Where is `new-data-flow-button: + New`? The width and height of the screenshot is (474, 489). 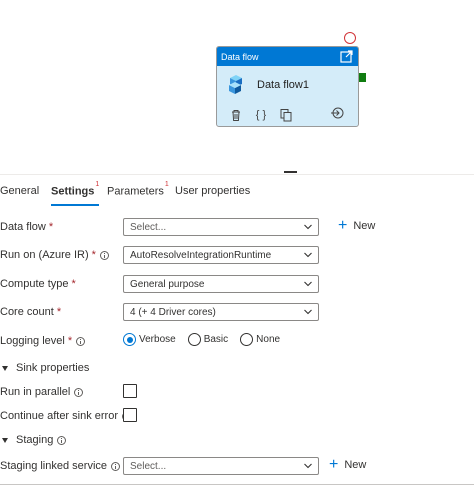 new-data-flow-button: + New is located at coordinates (356, 225).